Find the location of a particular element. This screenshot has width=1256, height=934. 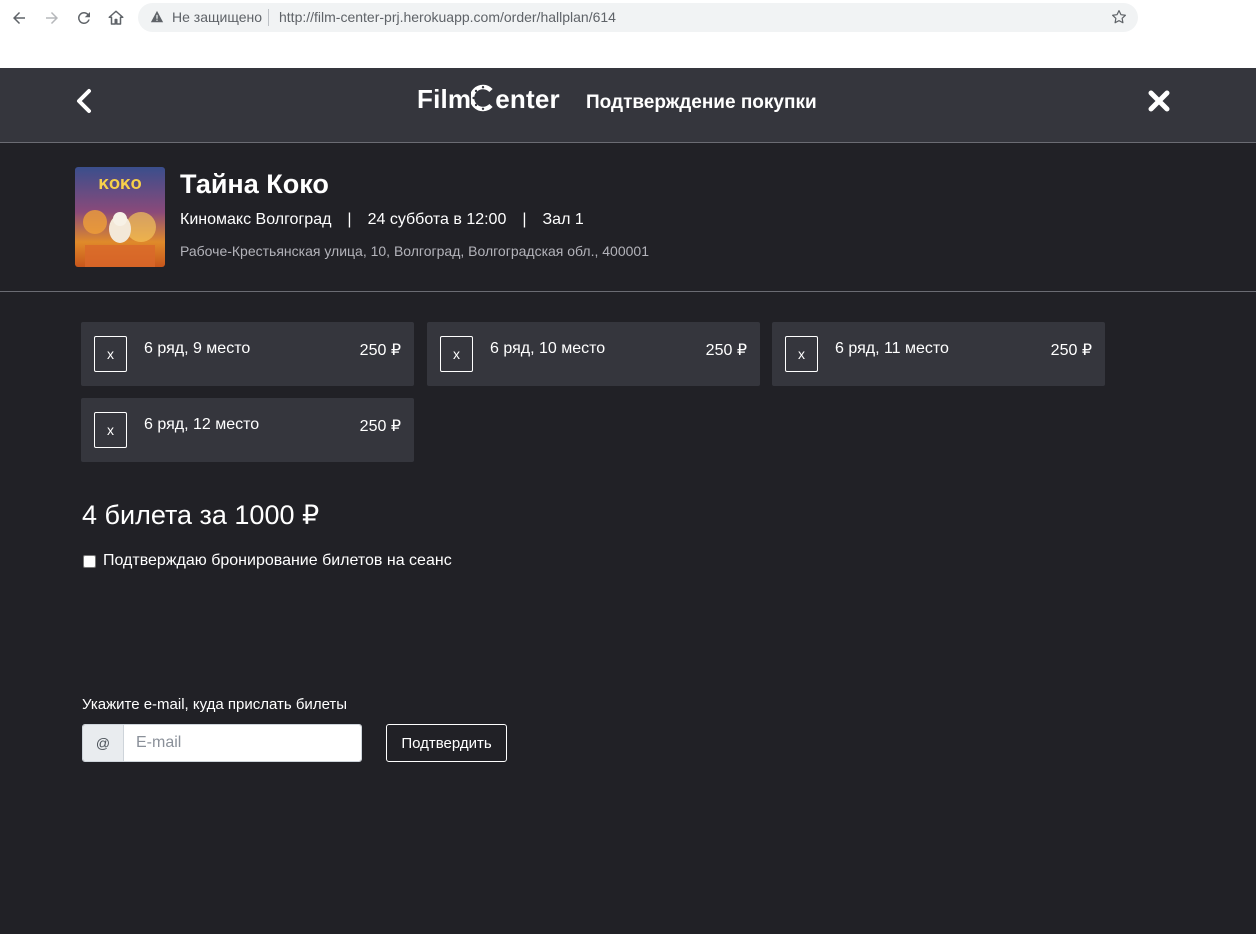

cinema-name: Киномакс Волгоград is located at coordinates (256, 219).